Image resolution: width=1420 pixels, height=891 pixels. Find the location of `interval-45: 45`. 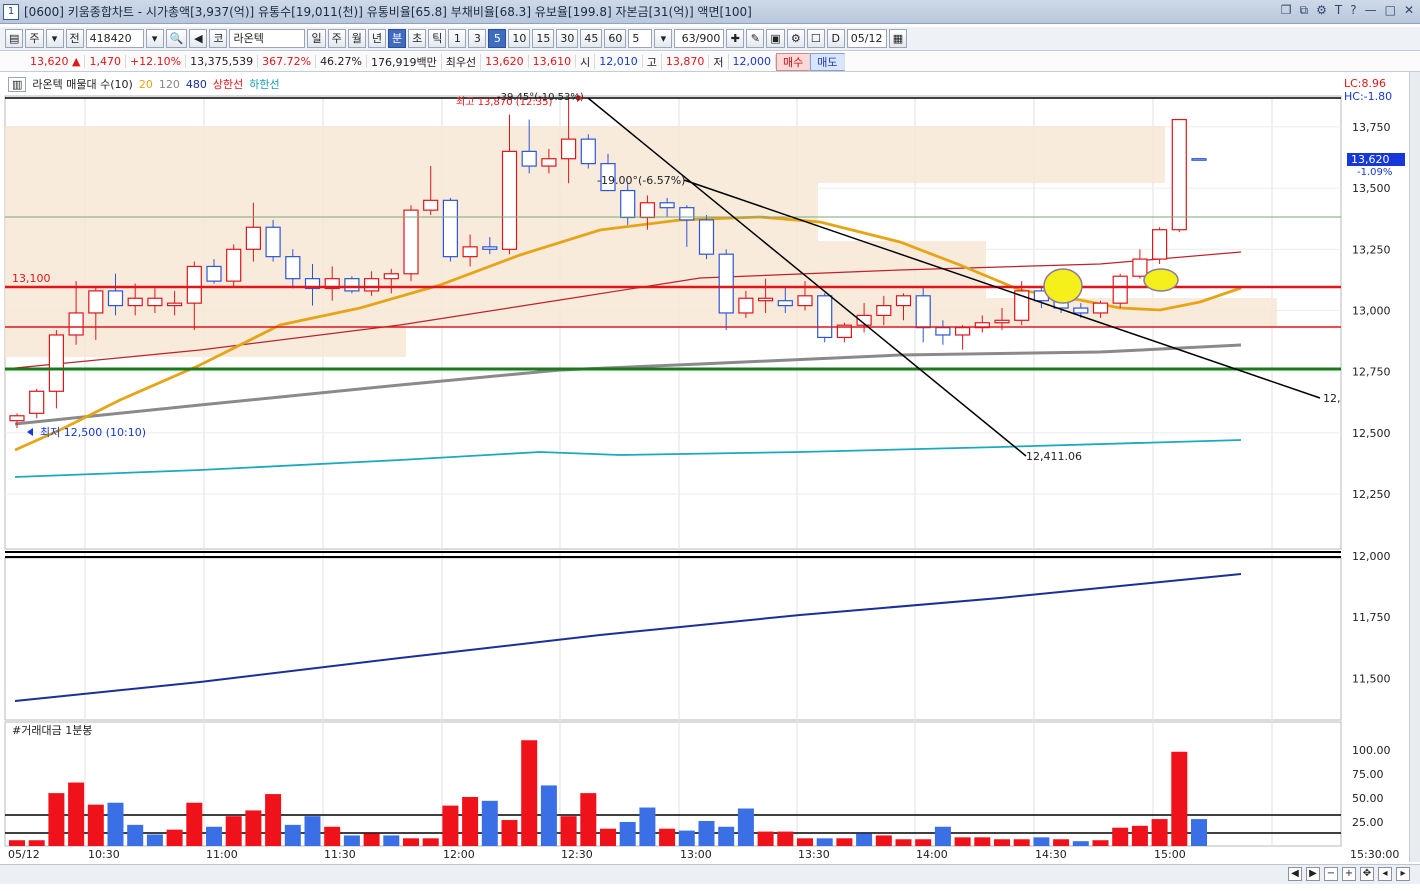

interval-45: 45 is located at coordinates (591, 38).